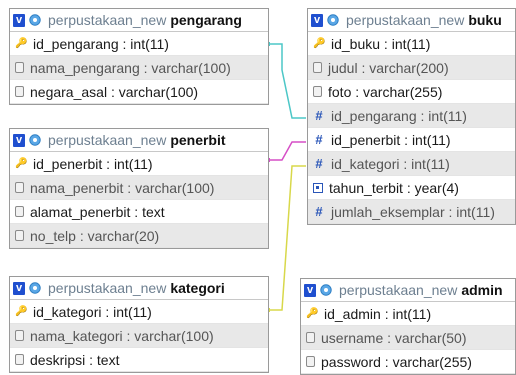 Image resolution: width=516 pixels, height=375 pixels. Describe the element at coordinates (385, 91) in the screenshot. I see `column-label: foto : varchar(255)` at that location.